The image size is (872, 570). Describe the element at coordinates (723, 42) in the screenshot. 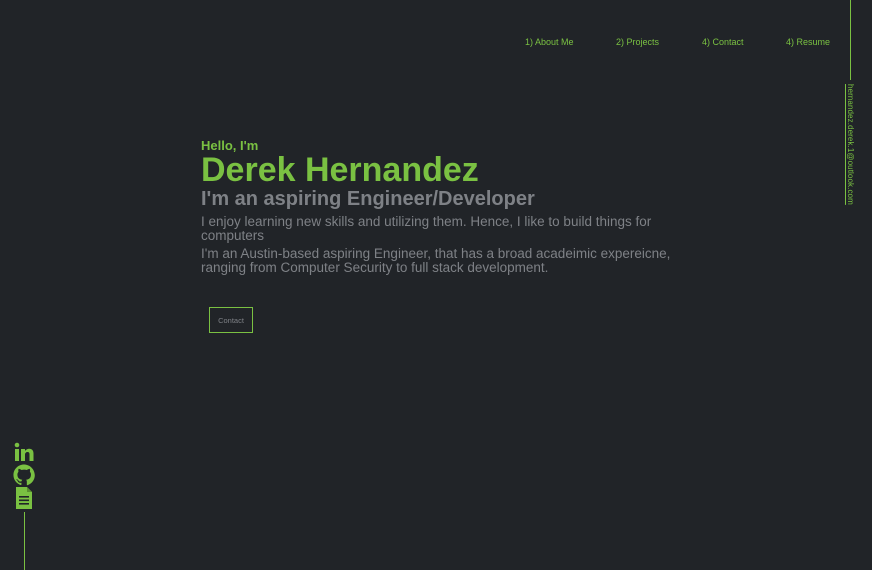

I see `nav-contact: 4) Contact` at that location.